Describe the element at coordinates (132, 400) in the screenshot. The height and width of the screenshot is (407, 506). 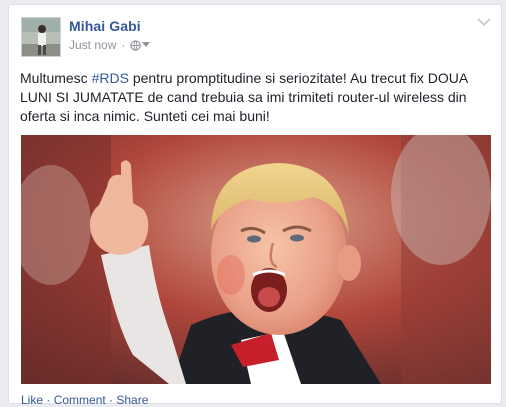
I see `share-link: Share` at that location.